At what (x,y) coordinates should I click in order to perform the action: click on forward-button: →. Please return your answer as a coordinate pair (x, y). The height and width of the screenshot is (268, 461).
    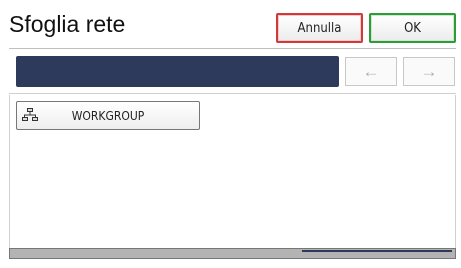
    Looking at the image, I should click on (429, 71).